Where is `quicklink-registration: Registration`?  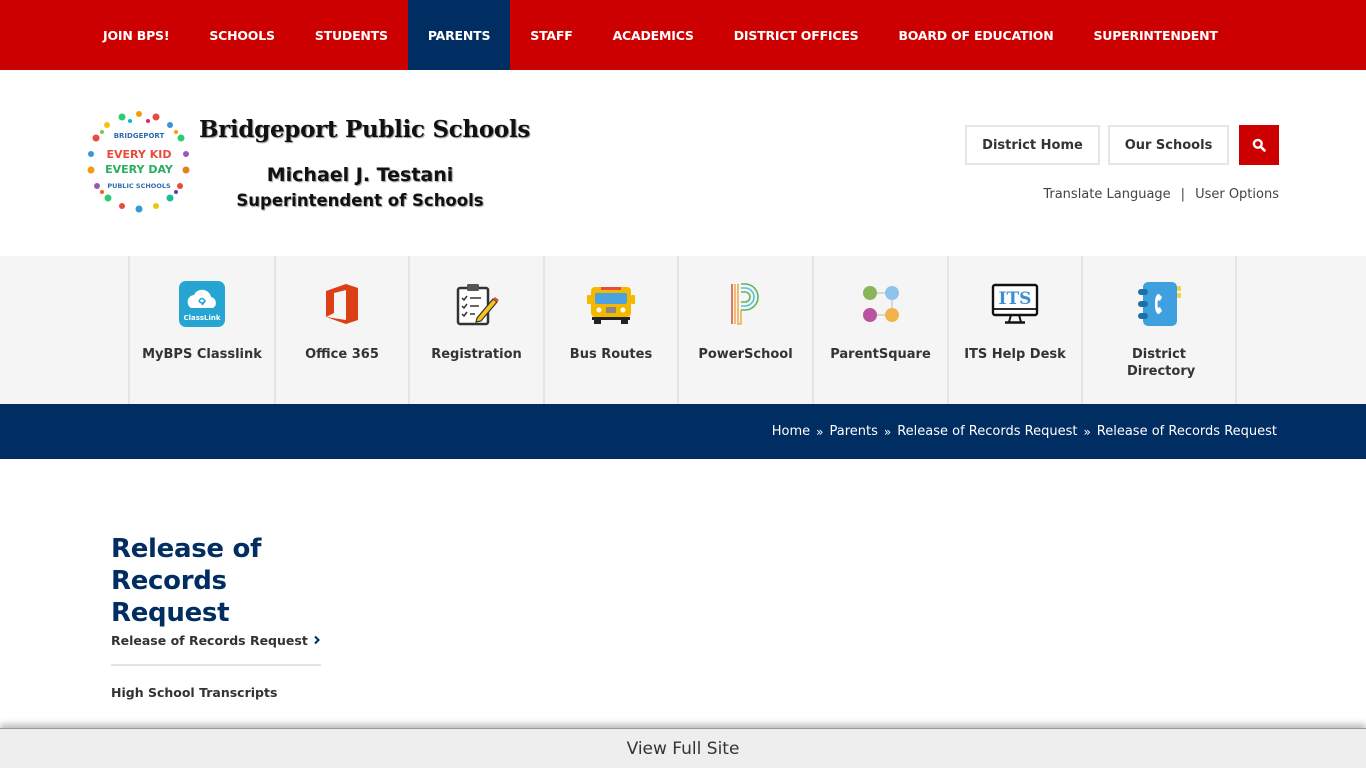
quicklink-registration: Registration is located at coordinates (477, 330).